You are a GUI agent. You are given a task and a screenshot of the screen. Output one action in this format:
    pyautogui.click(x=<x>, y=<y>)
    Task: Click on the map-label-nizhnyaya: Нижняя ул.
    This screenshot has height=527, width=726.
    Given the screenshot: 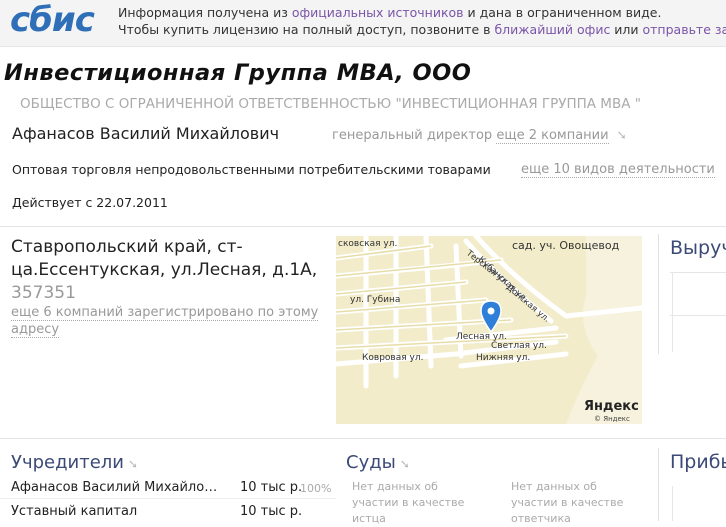 What is the action you would take?
    pyautogui.click(x=503, y=358)
    